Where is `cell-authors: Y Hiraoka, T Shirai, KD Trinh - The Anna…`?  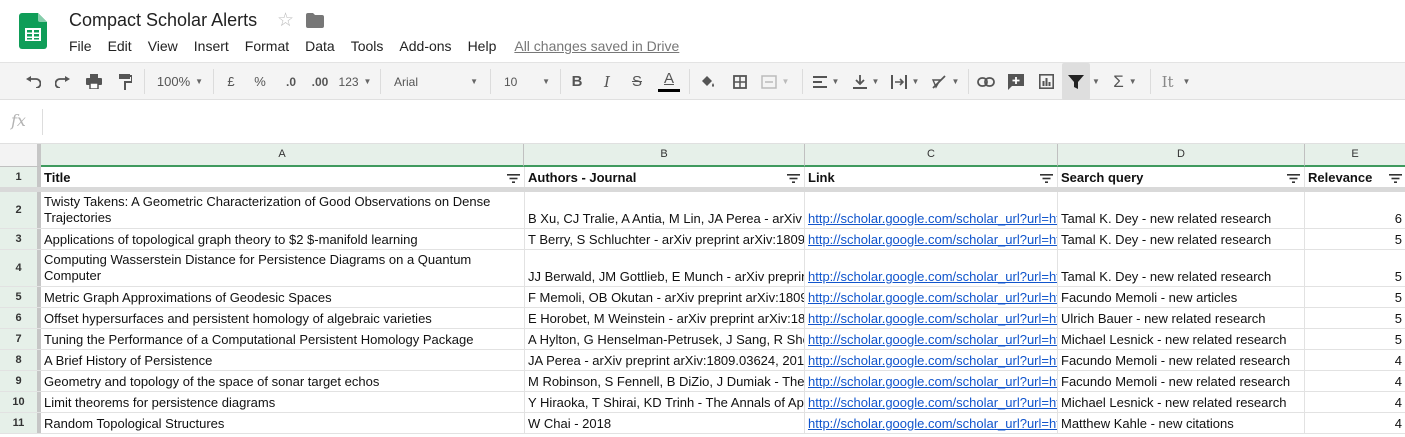
cell-authors: Y Hiraoka, T Shirai, KD Trinh - The Anna… is located at coordinates (665, 402).